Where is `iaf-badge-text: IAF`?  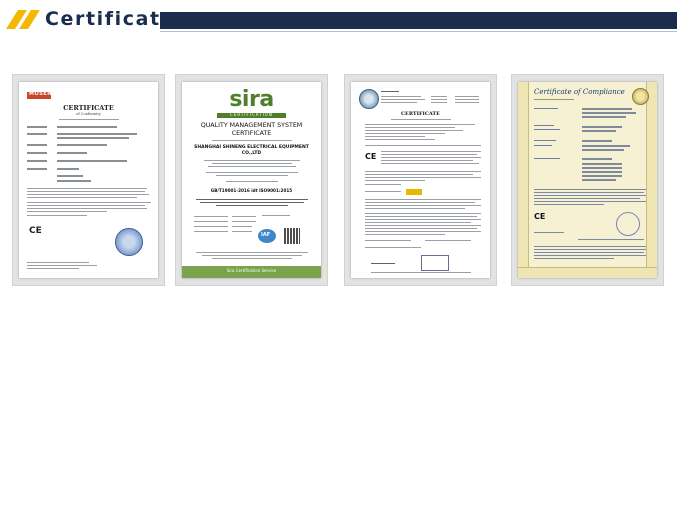 iaf-badge-text: IAF is located at coordinates (266, 235).